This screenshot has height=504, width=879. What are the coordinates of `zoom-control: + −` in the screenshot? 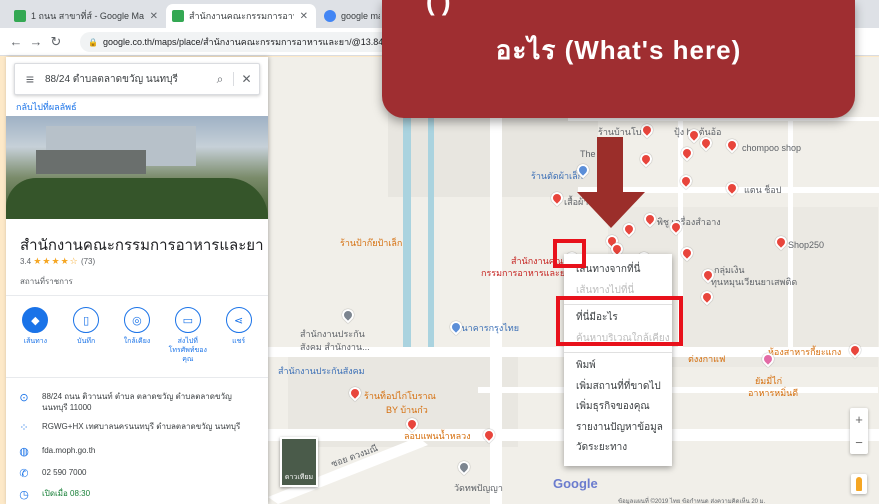 It's located at (859, 431).